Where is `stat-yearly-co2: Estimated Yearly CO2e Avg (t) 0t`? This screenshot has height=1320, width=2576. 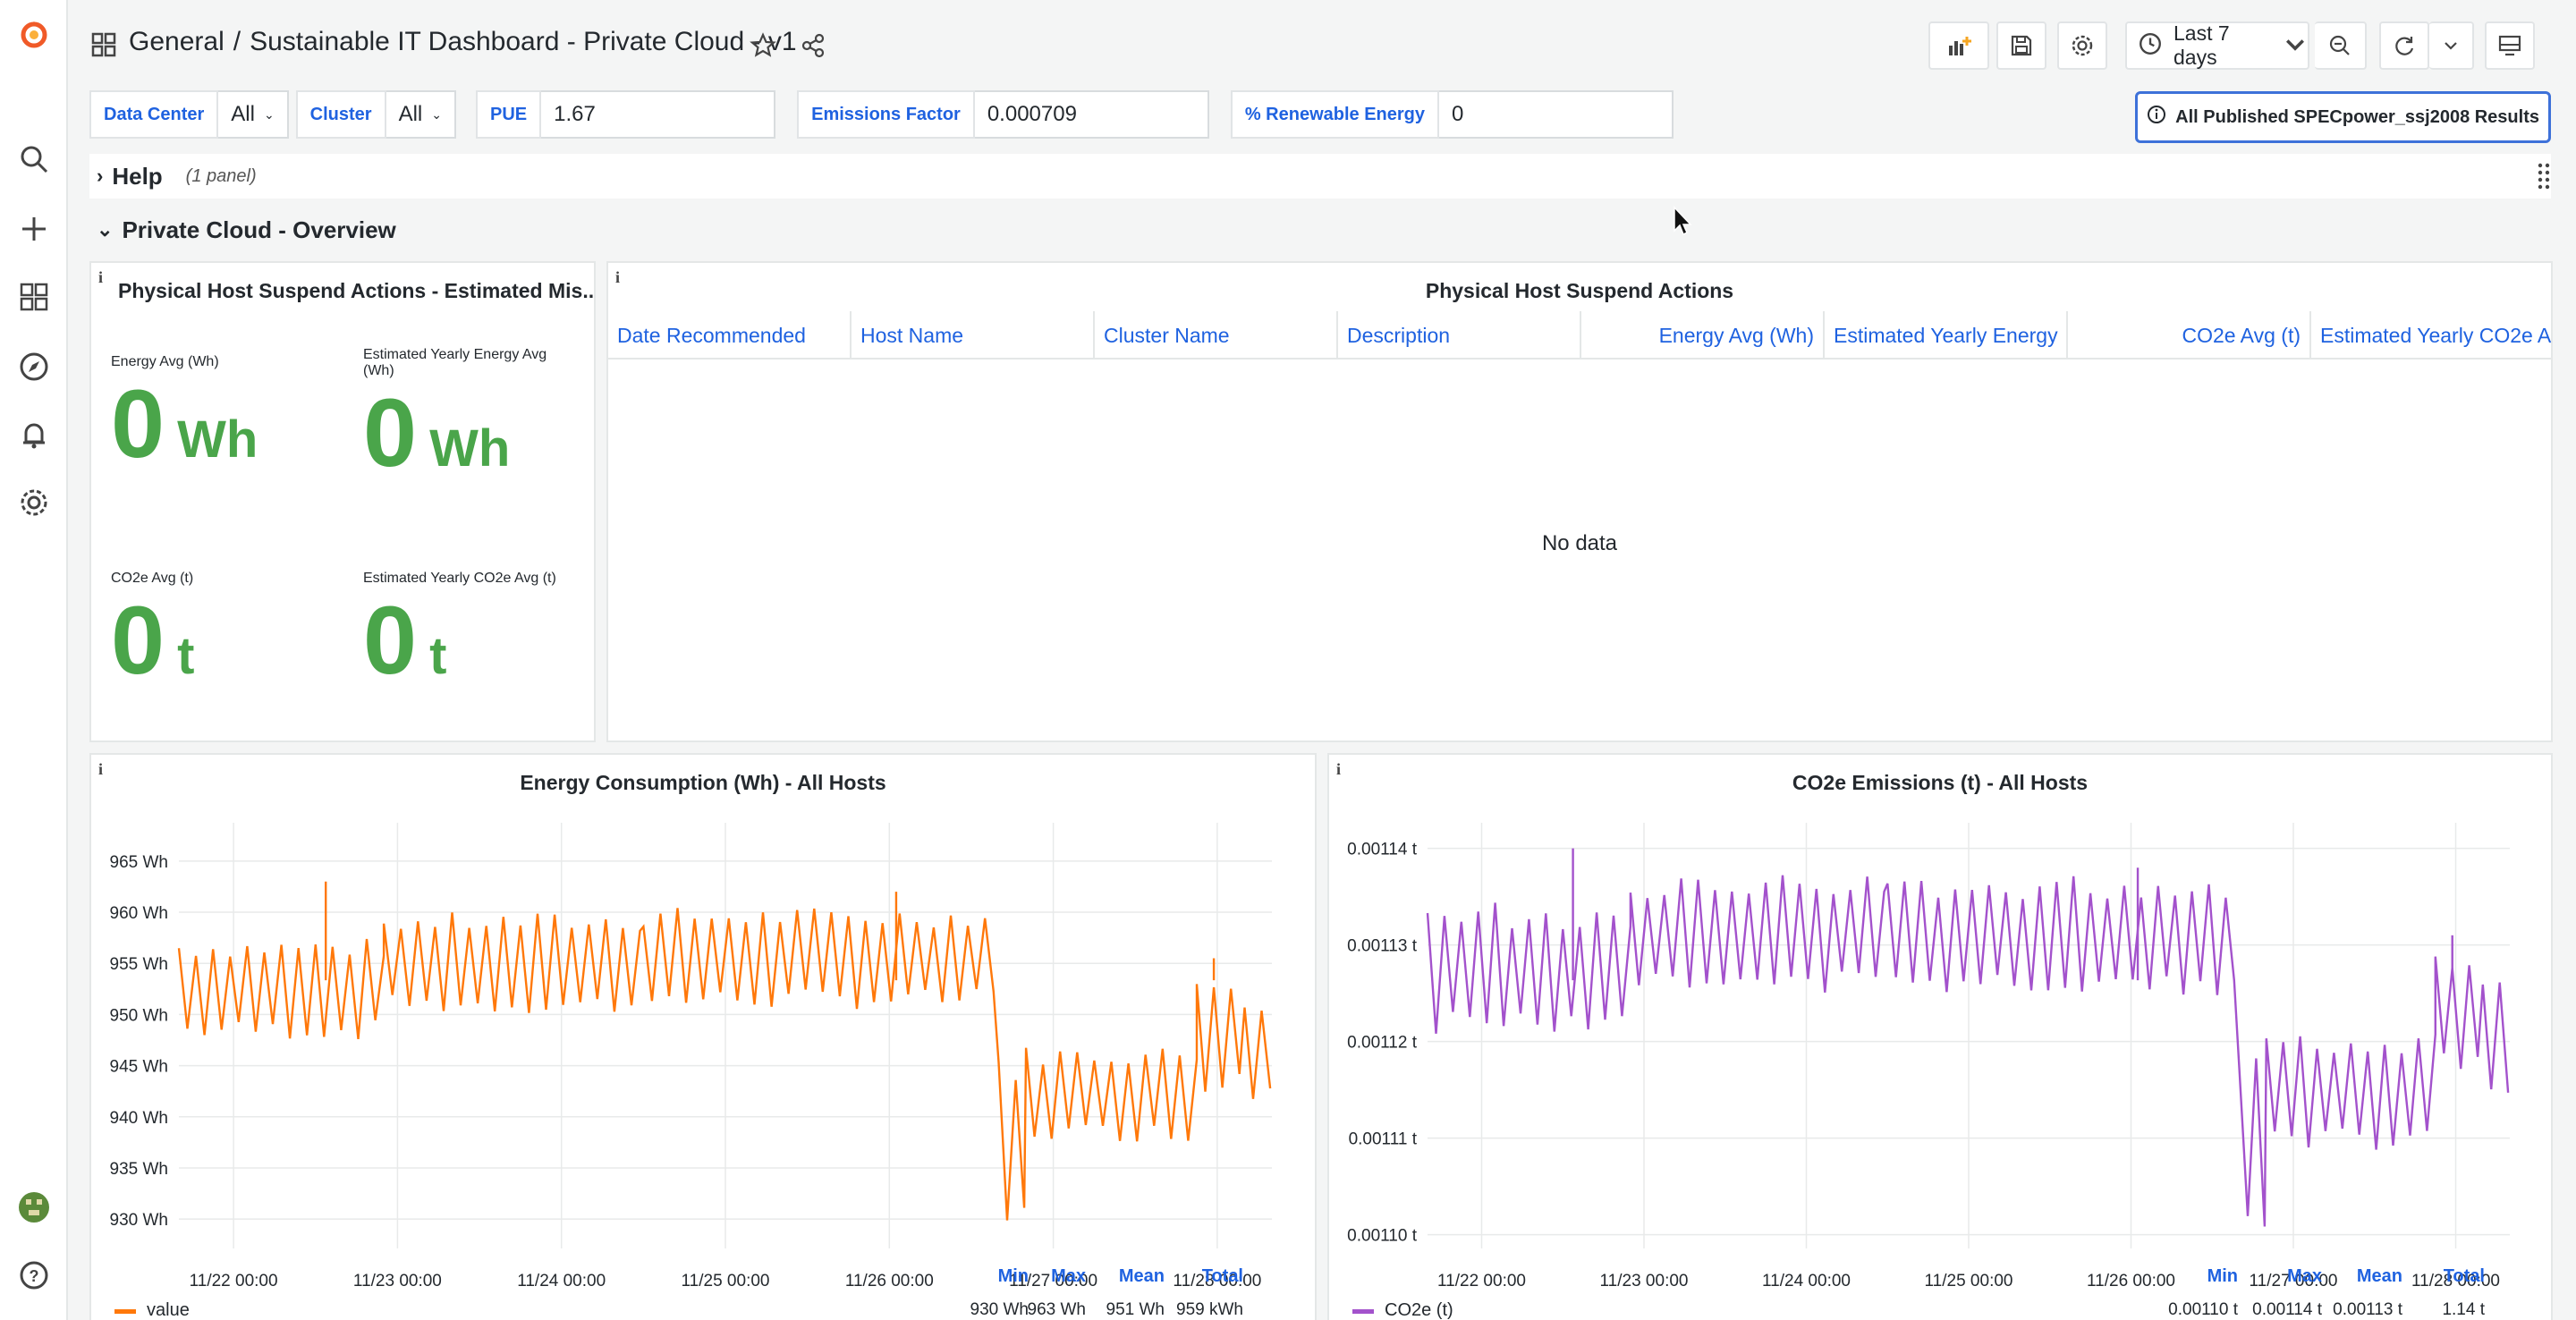
stat-yearly-co2: Estimated Yearly CO2e Avg (t) 0t is located at coordinates (459, 630).